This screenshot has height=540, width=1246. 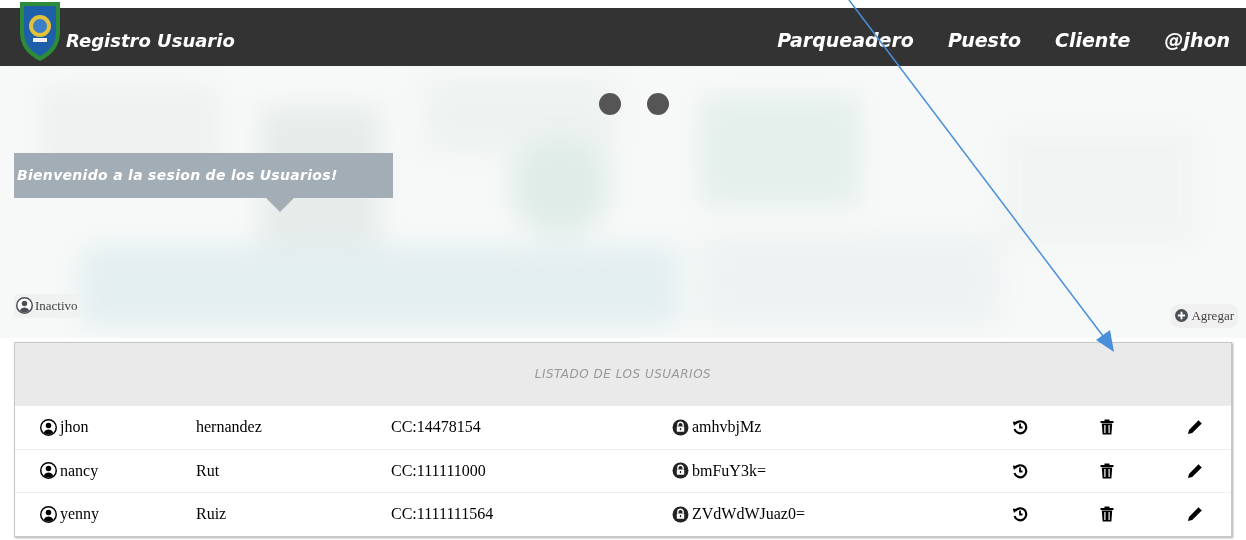 What do you see at coordinates (1197, 40) in the screenshot?
I see `nav-link: @jhon` at bounding box center [1197, 40].